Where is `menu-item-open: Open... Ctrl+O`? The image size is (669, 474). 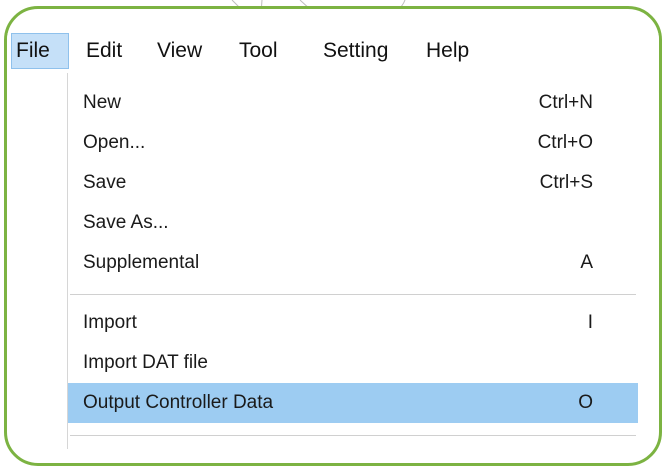
menu-item-open: Open... Ctrl+O is located at coordinates (353, 143).